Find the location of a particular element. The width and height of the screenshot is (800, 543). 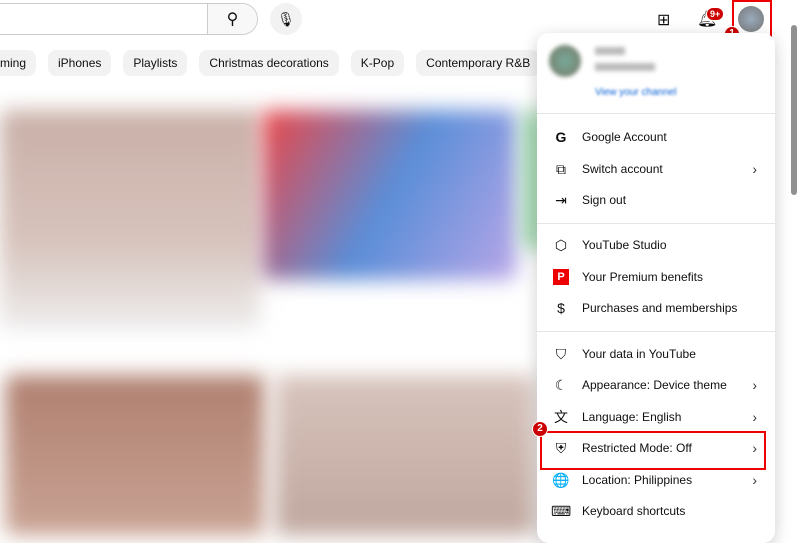

chip: ming is located at coordinates (18, 63).